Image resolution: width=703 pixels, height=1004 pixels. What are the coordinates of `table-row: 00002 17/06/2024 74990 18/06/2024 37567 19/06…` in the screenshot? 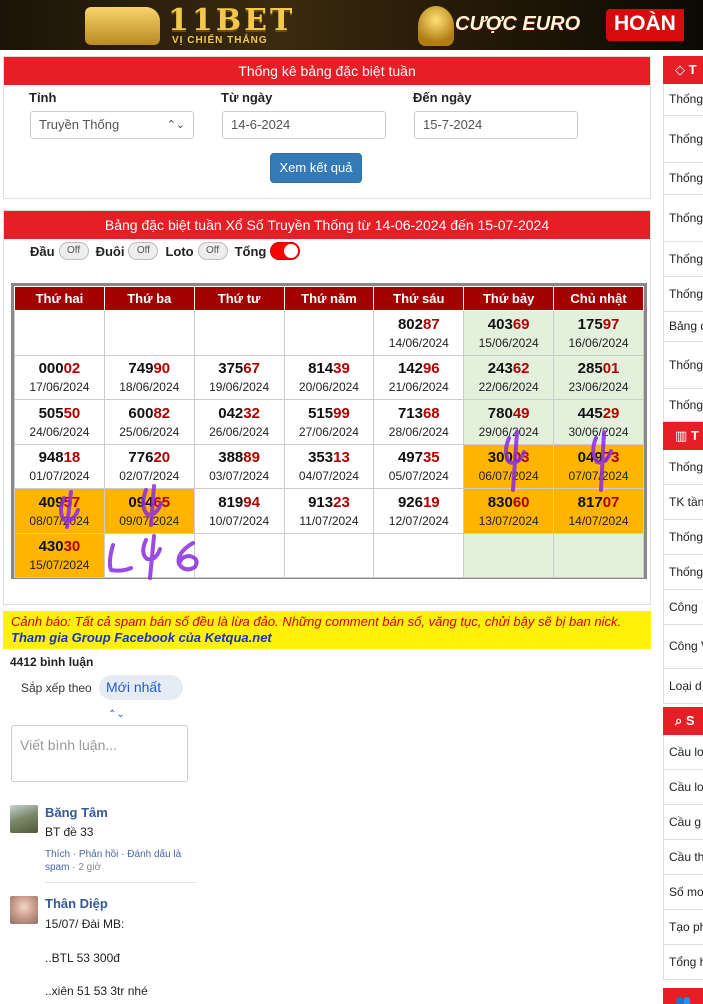 It's located at (329, 377).